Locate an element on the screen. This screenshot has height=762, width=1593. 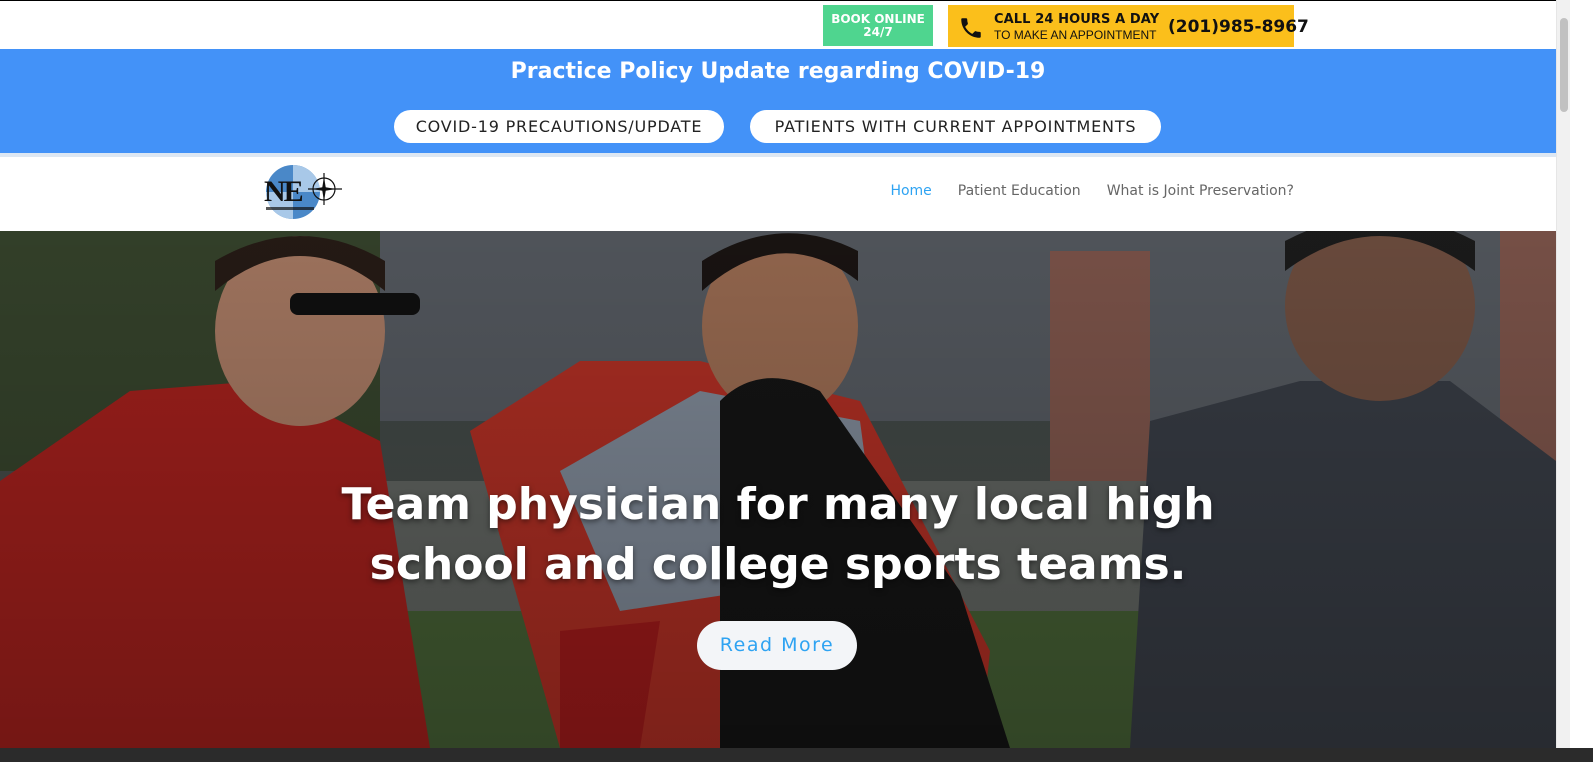
book-online-button: BOOK ONLINE 24/7 is located at coordinates (878, 25).